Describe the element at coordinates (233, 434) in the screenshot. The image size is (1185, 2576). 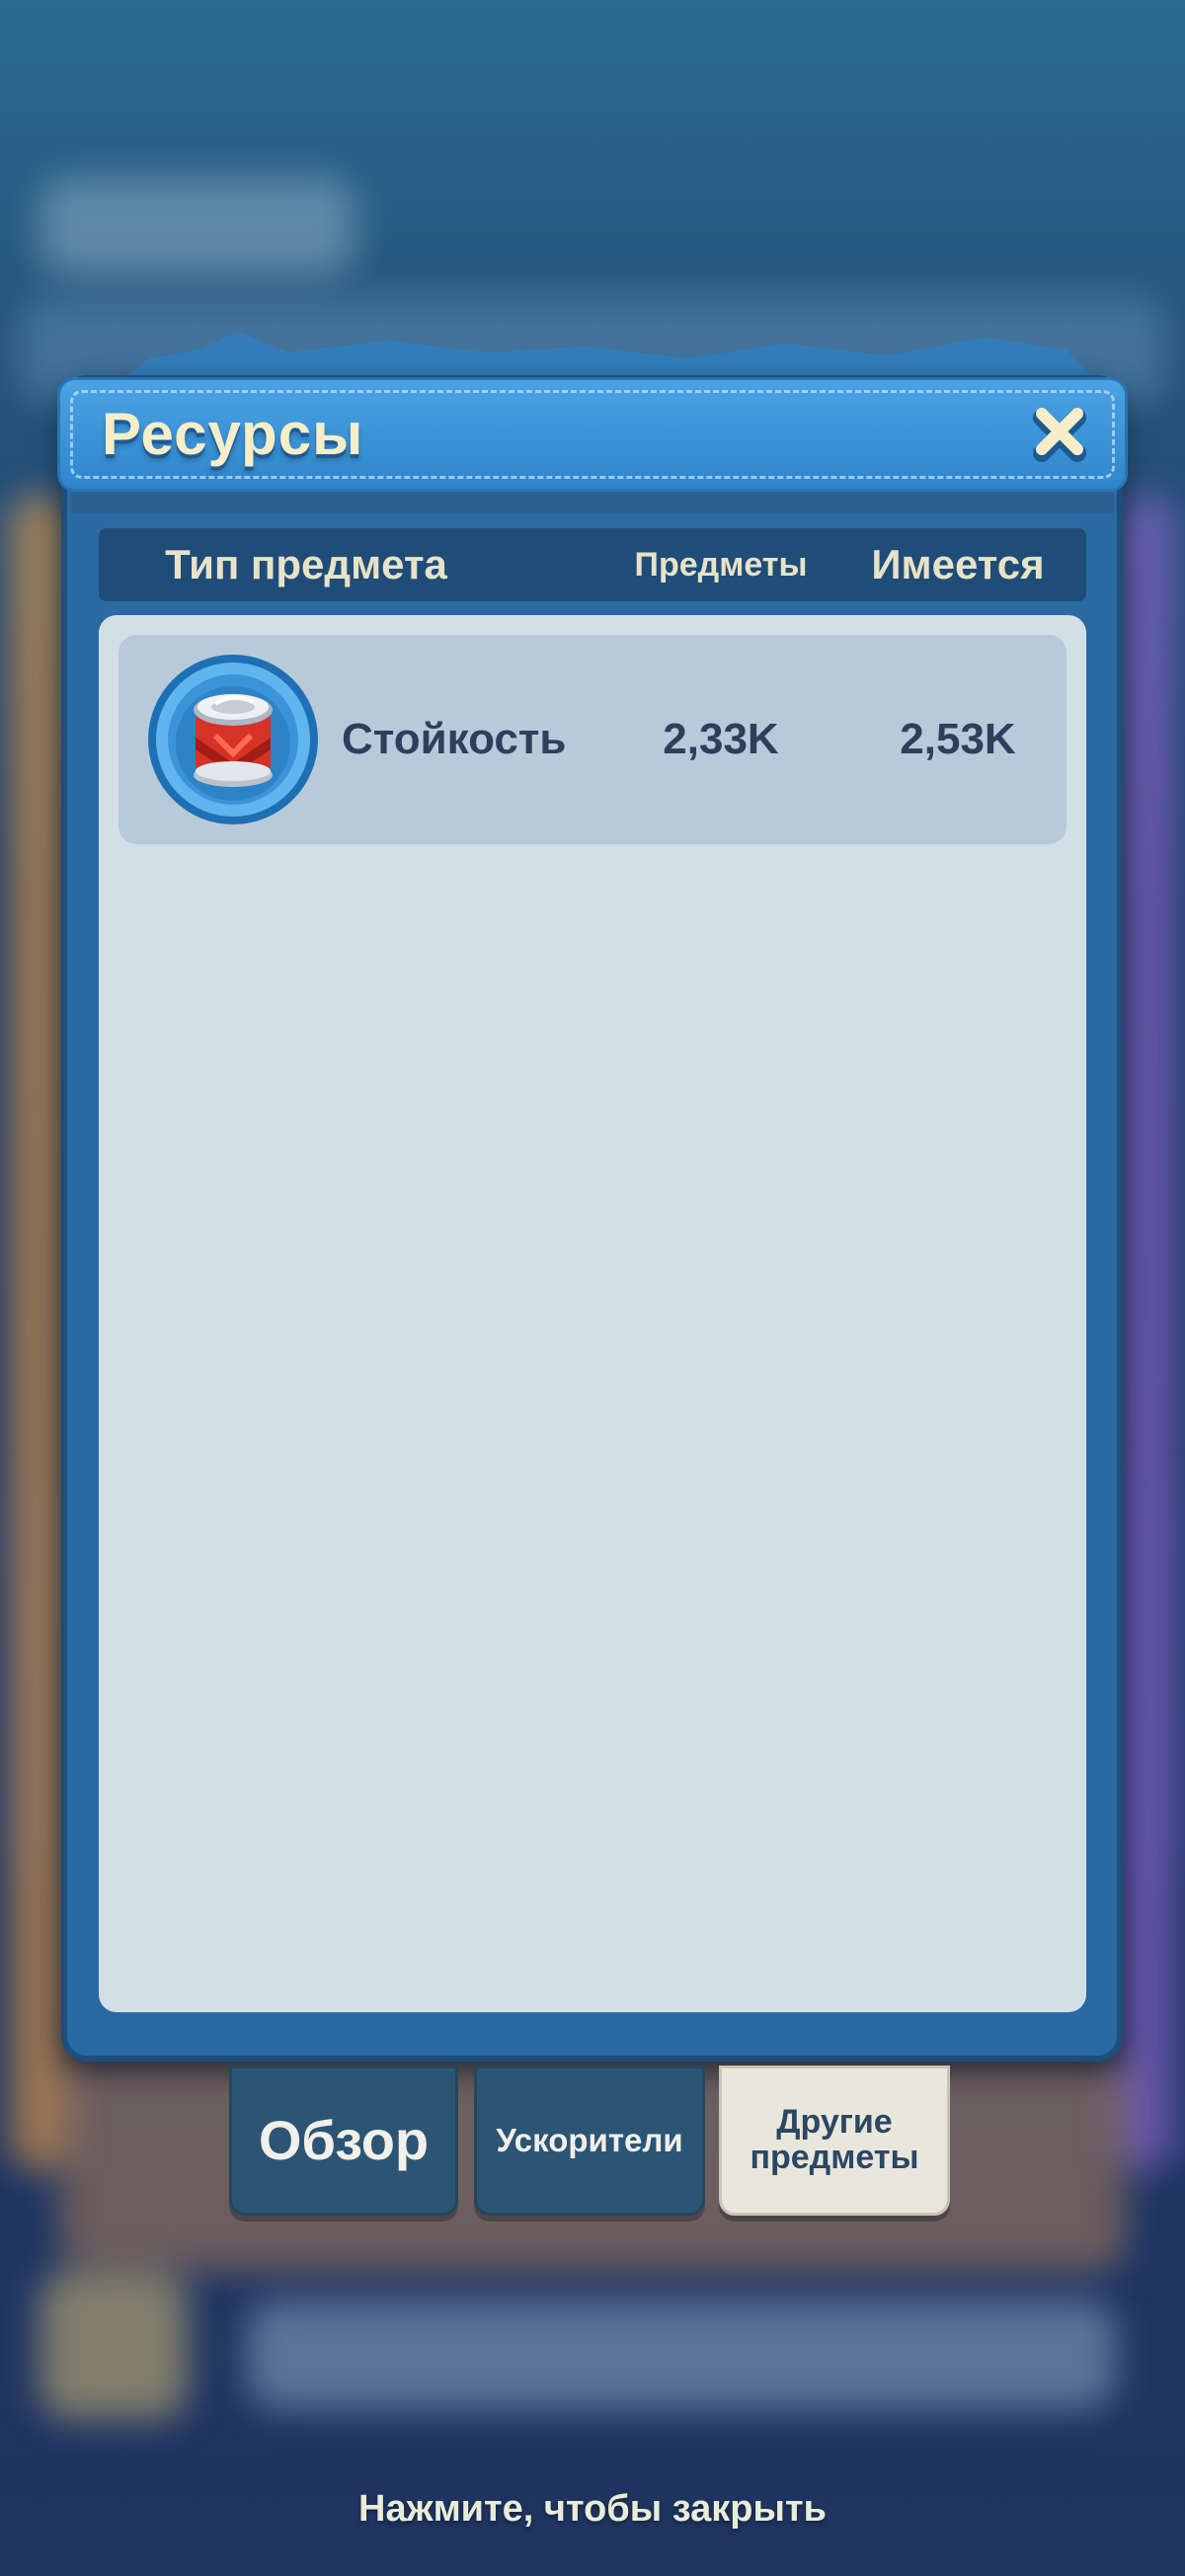
I see `dialog-title: Ресурсы` at that location.